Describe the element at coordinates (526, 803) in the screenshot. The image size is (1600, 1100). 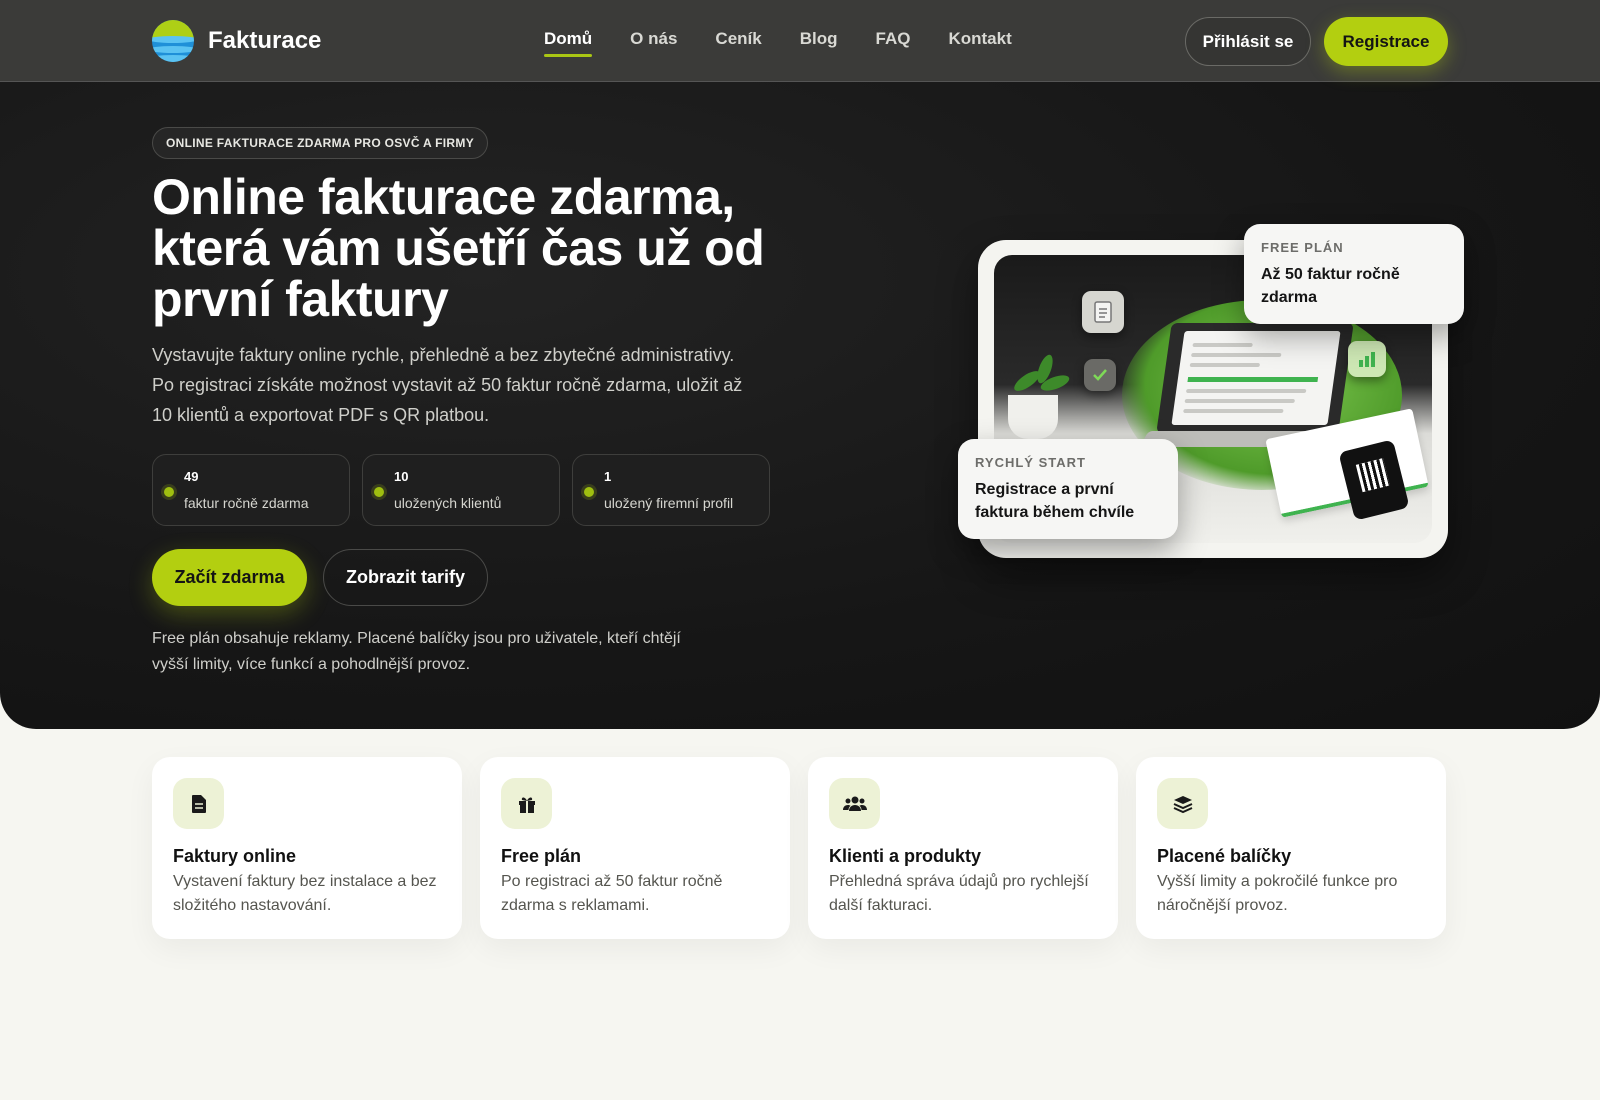
I see `gift-icon` at that location.